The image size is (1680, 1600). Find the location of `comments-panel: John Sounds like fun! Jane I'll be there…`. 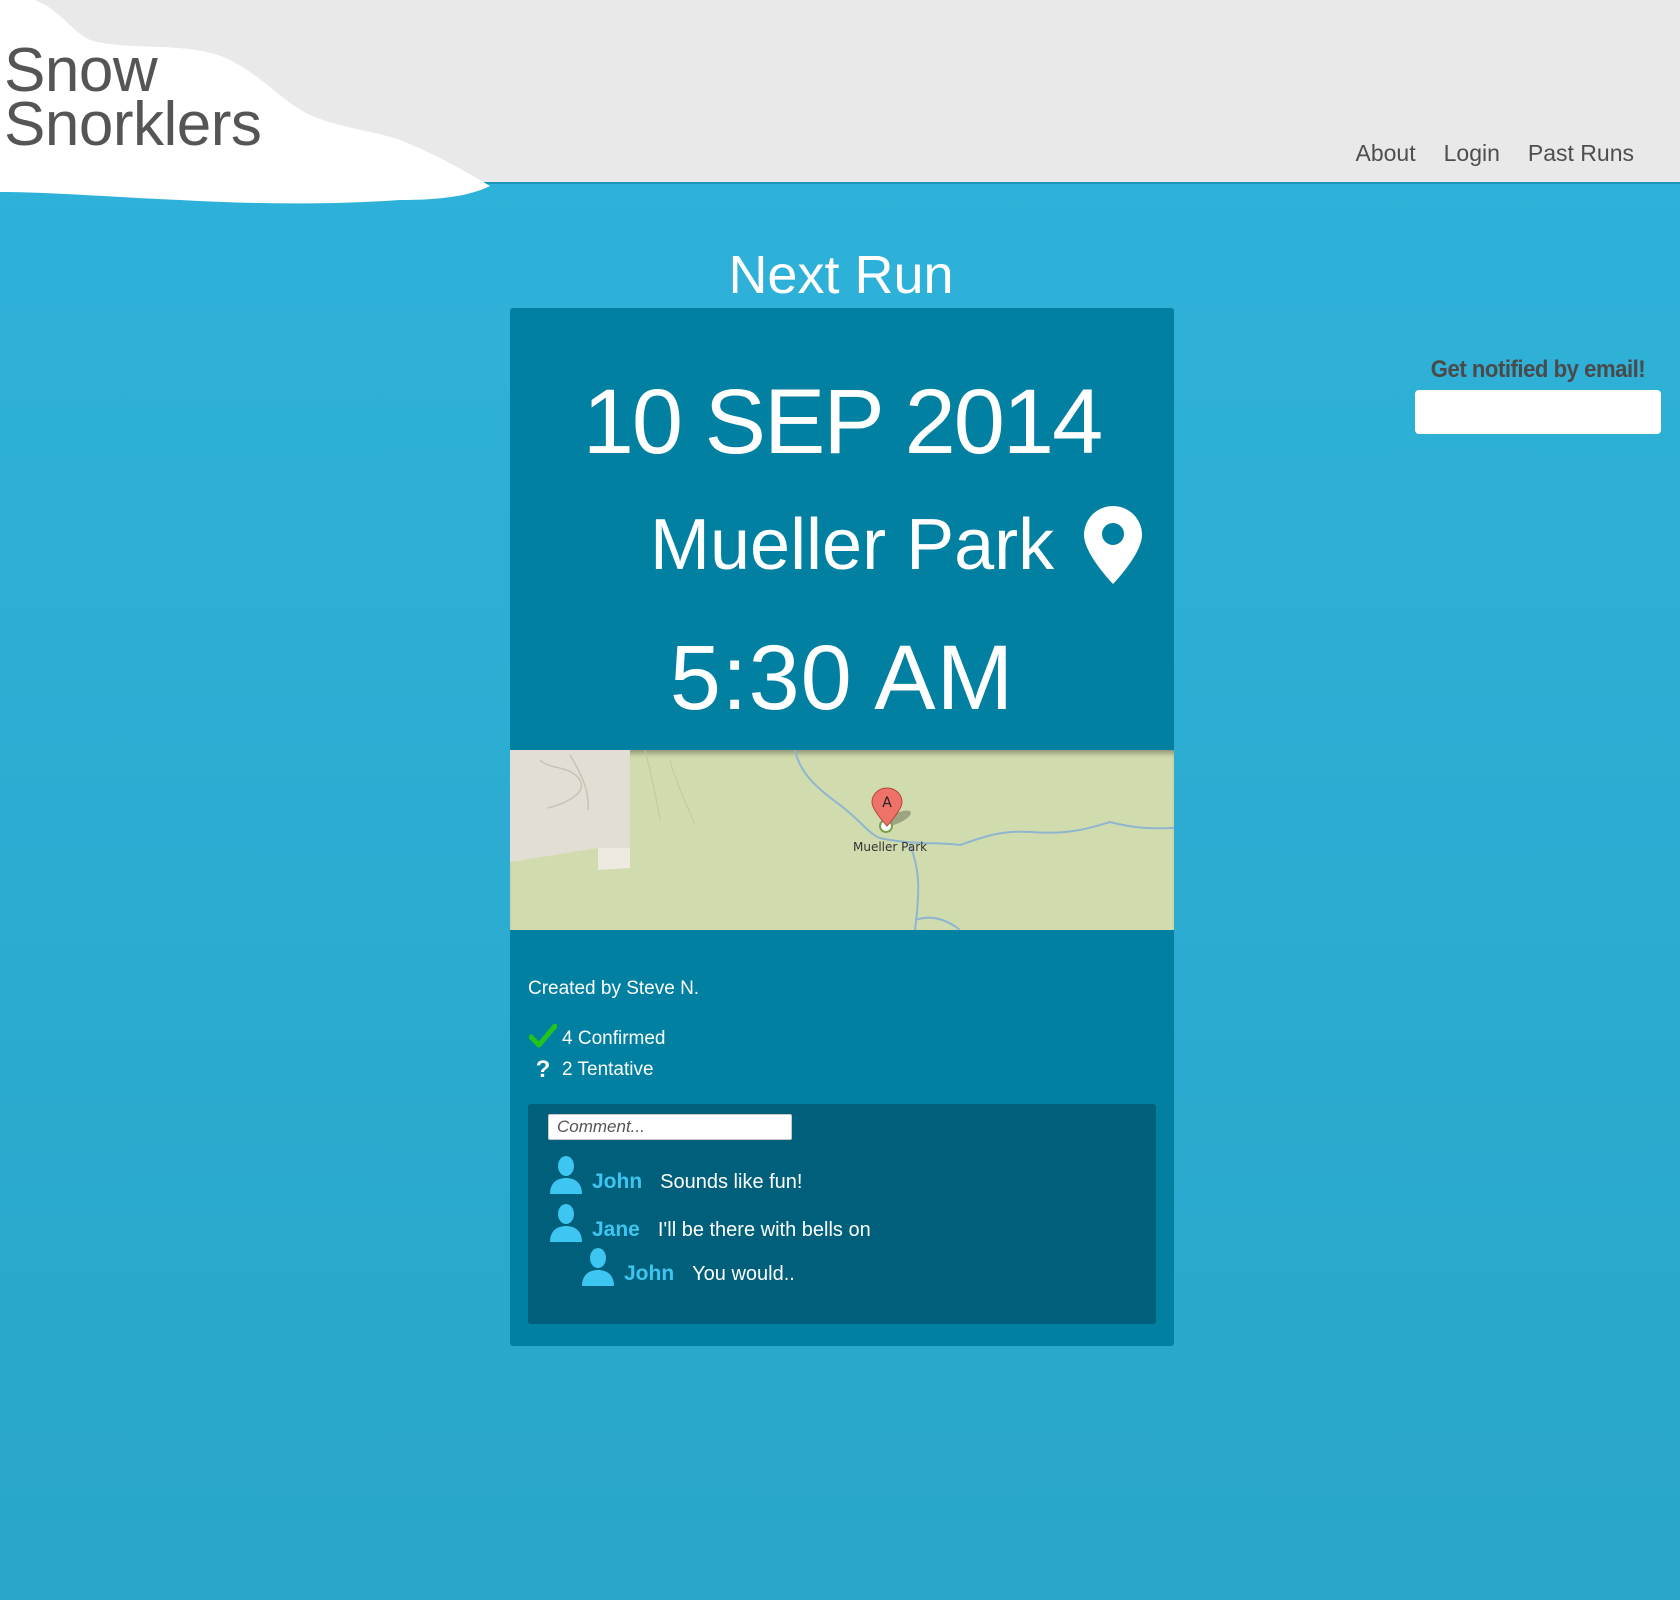

comments-panel: John Sounds like fun! Jane I'll be there… is located at coordinates (842, 1214).